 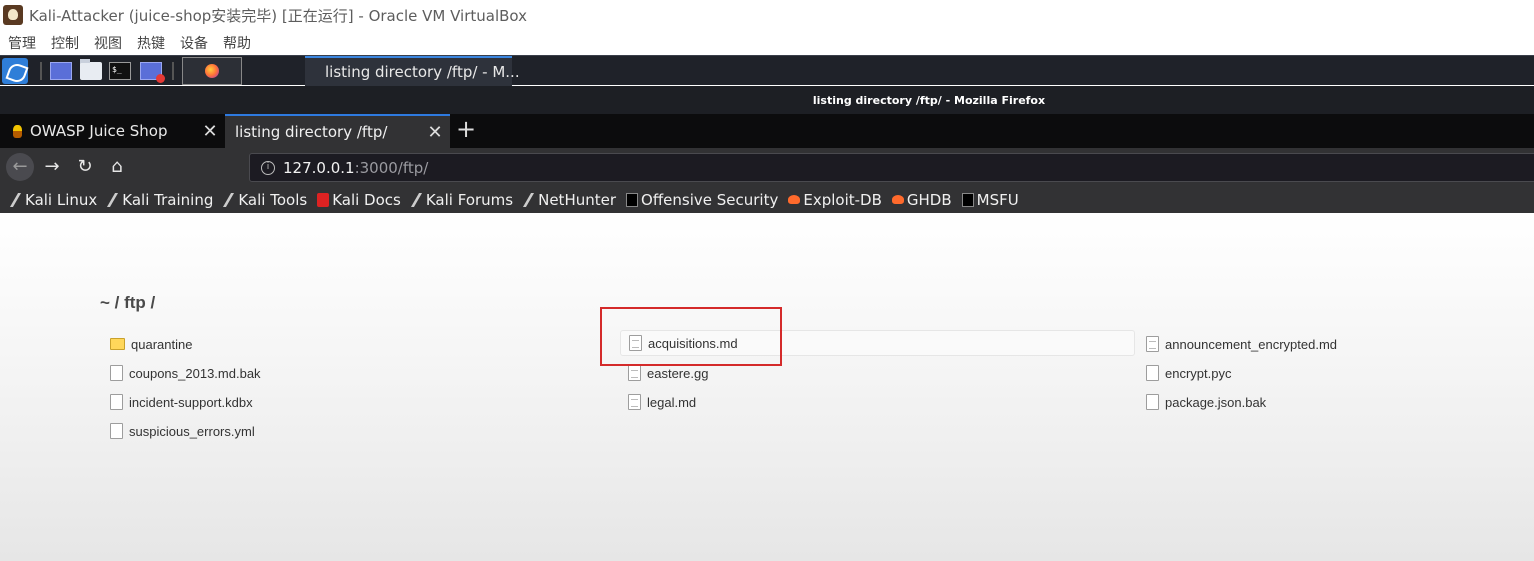 I want to click on file-link-package-json: package.json.bak, so click(x=1206, y=402).